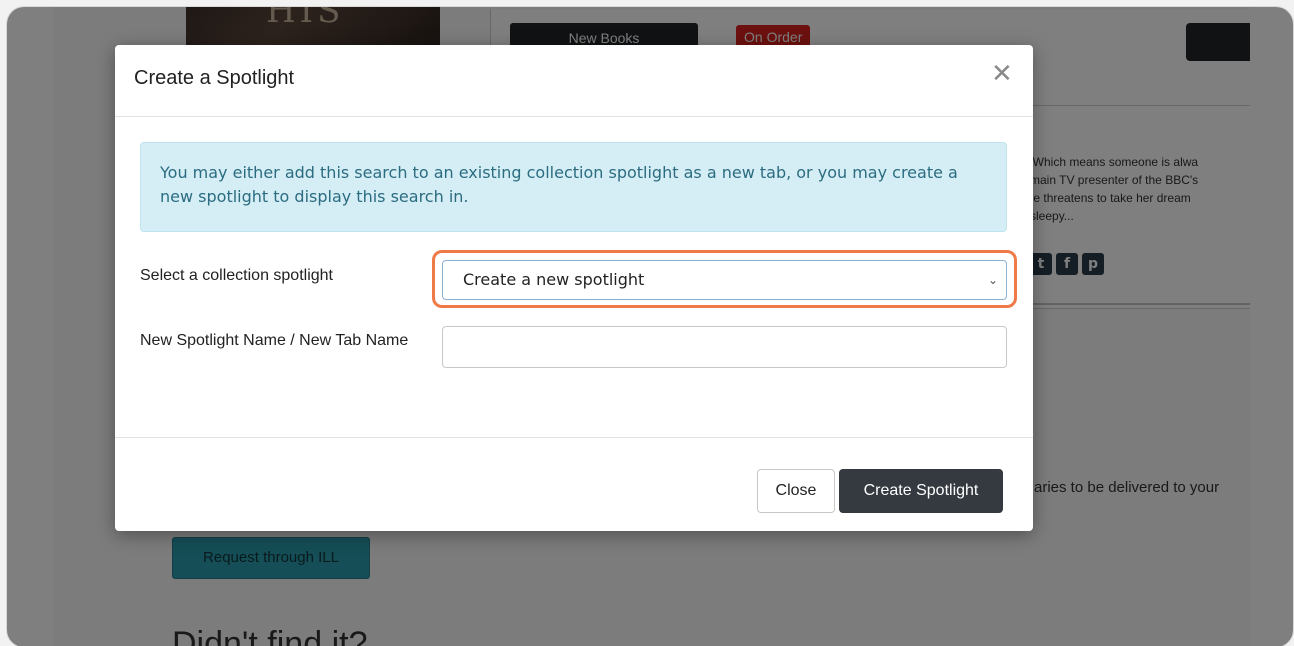 The image size is (1294, 646). I want to click on spotlight-name-label: New Spotlight Name / New Tab Name, so click(274, 340).